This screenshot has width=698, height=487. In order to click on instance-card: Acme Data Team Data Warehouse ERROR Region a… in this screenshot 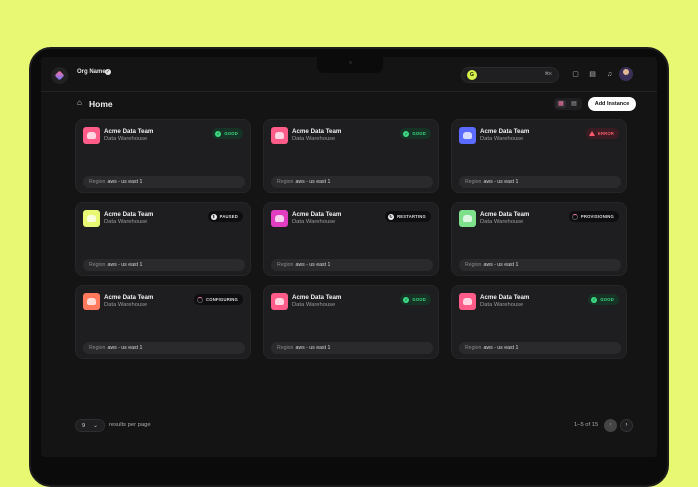, I will do `click(539, 156)`.